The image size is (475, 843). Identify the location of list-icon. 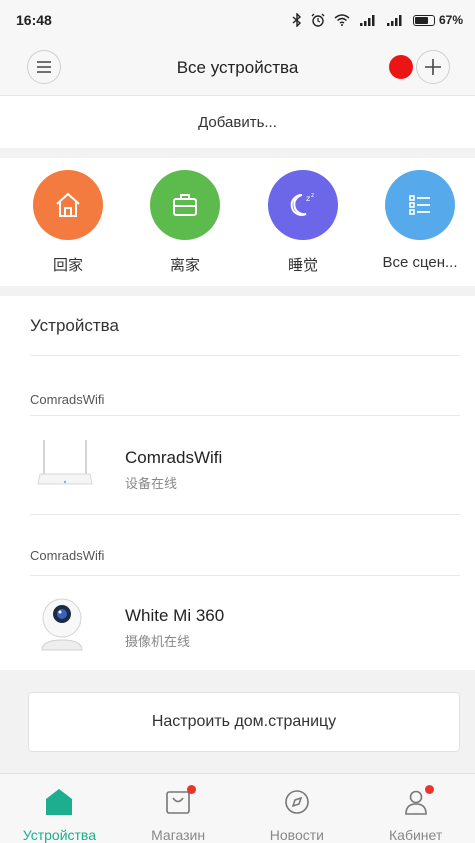
(419, 205).